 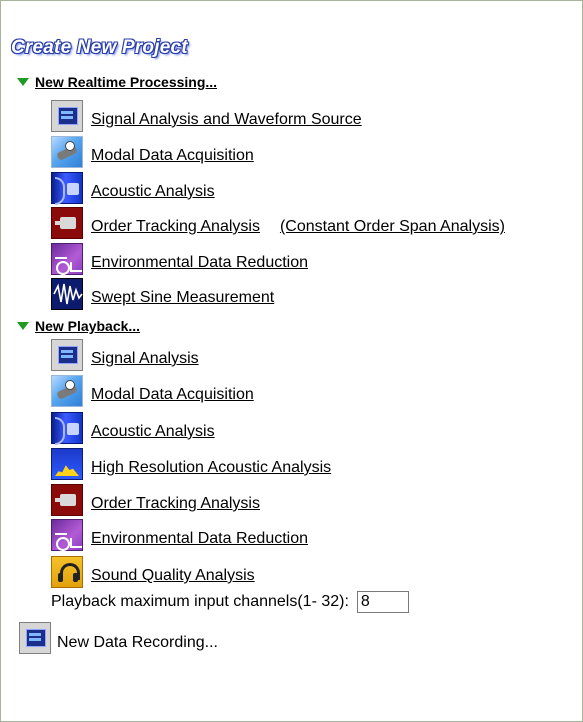 What do you see at coordinates (67, 294) in the screenshot?
I see `swept-sine-icon` at bounding box center [67, 294].